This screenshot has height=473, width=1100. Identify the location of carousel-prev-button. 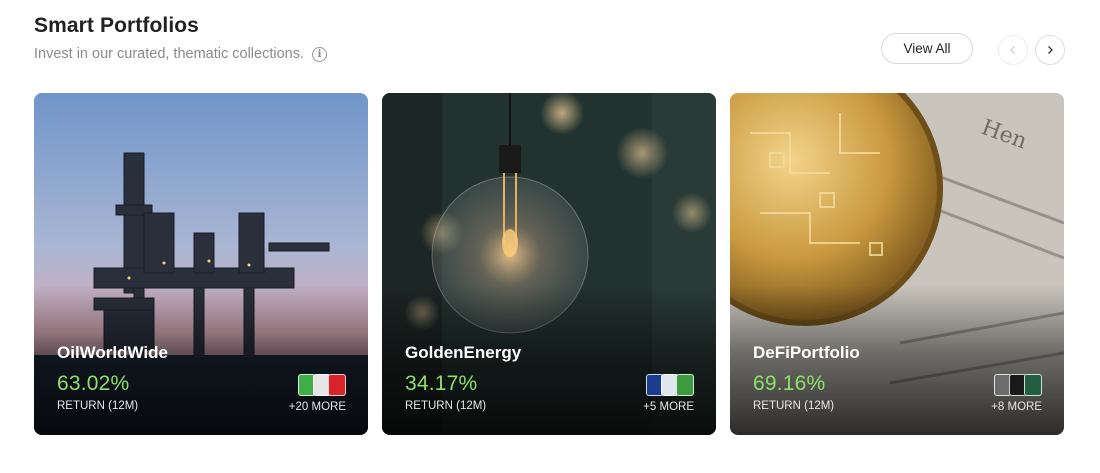
(1013, 50).